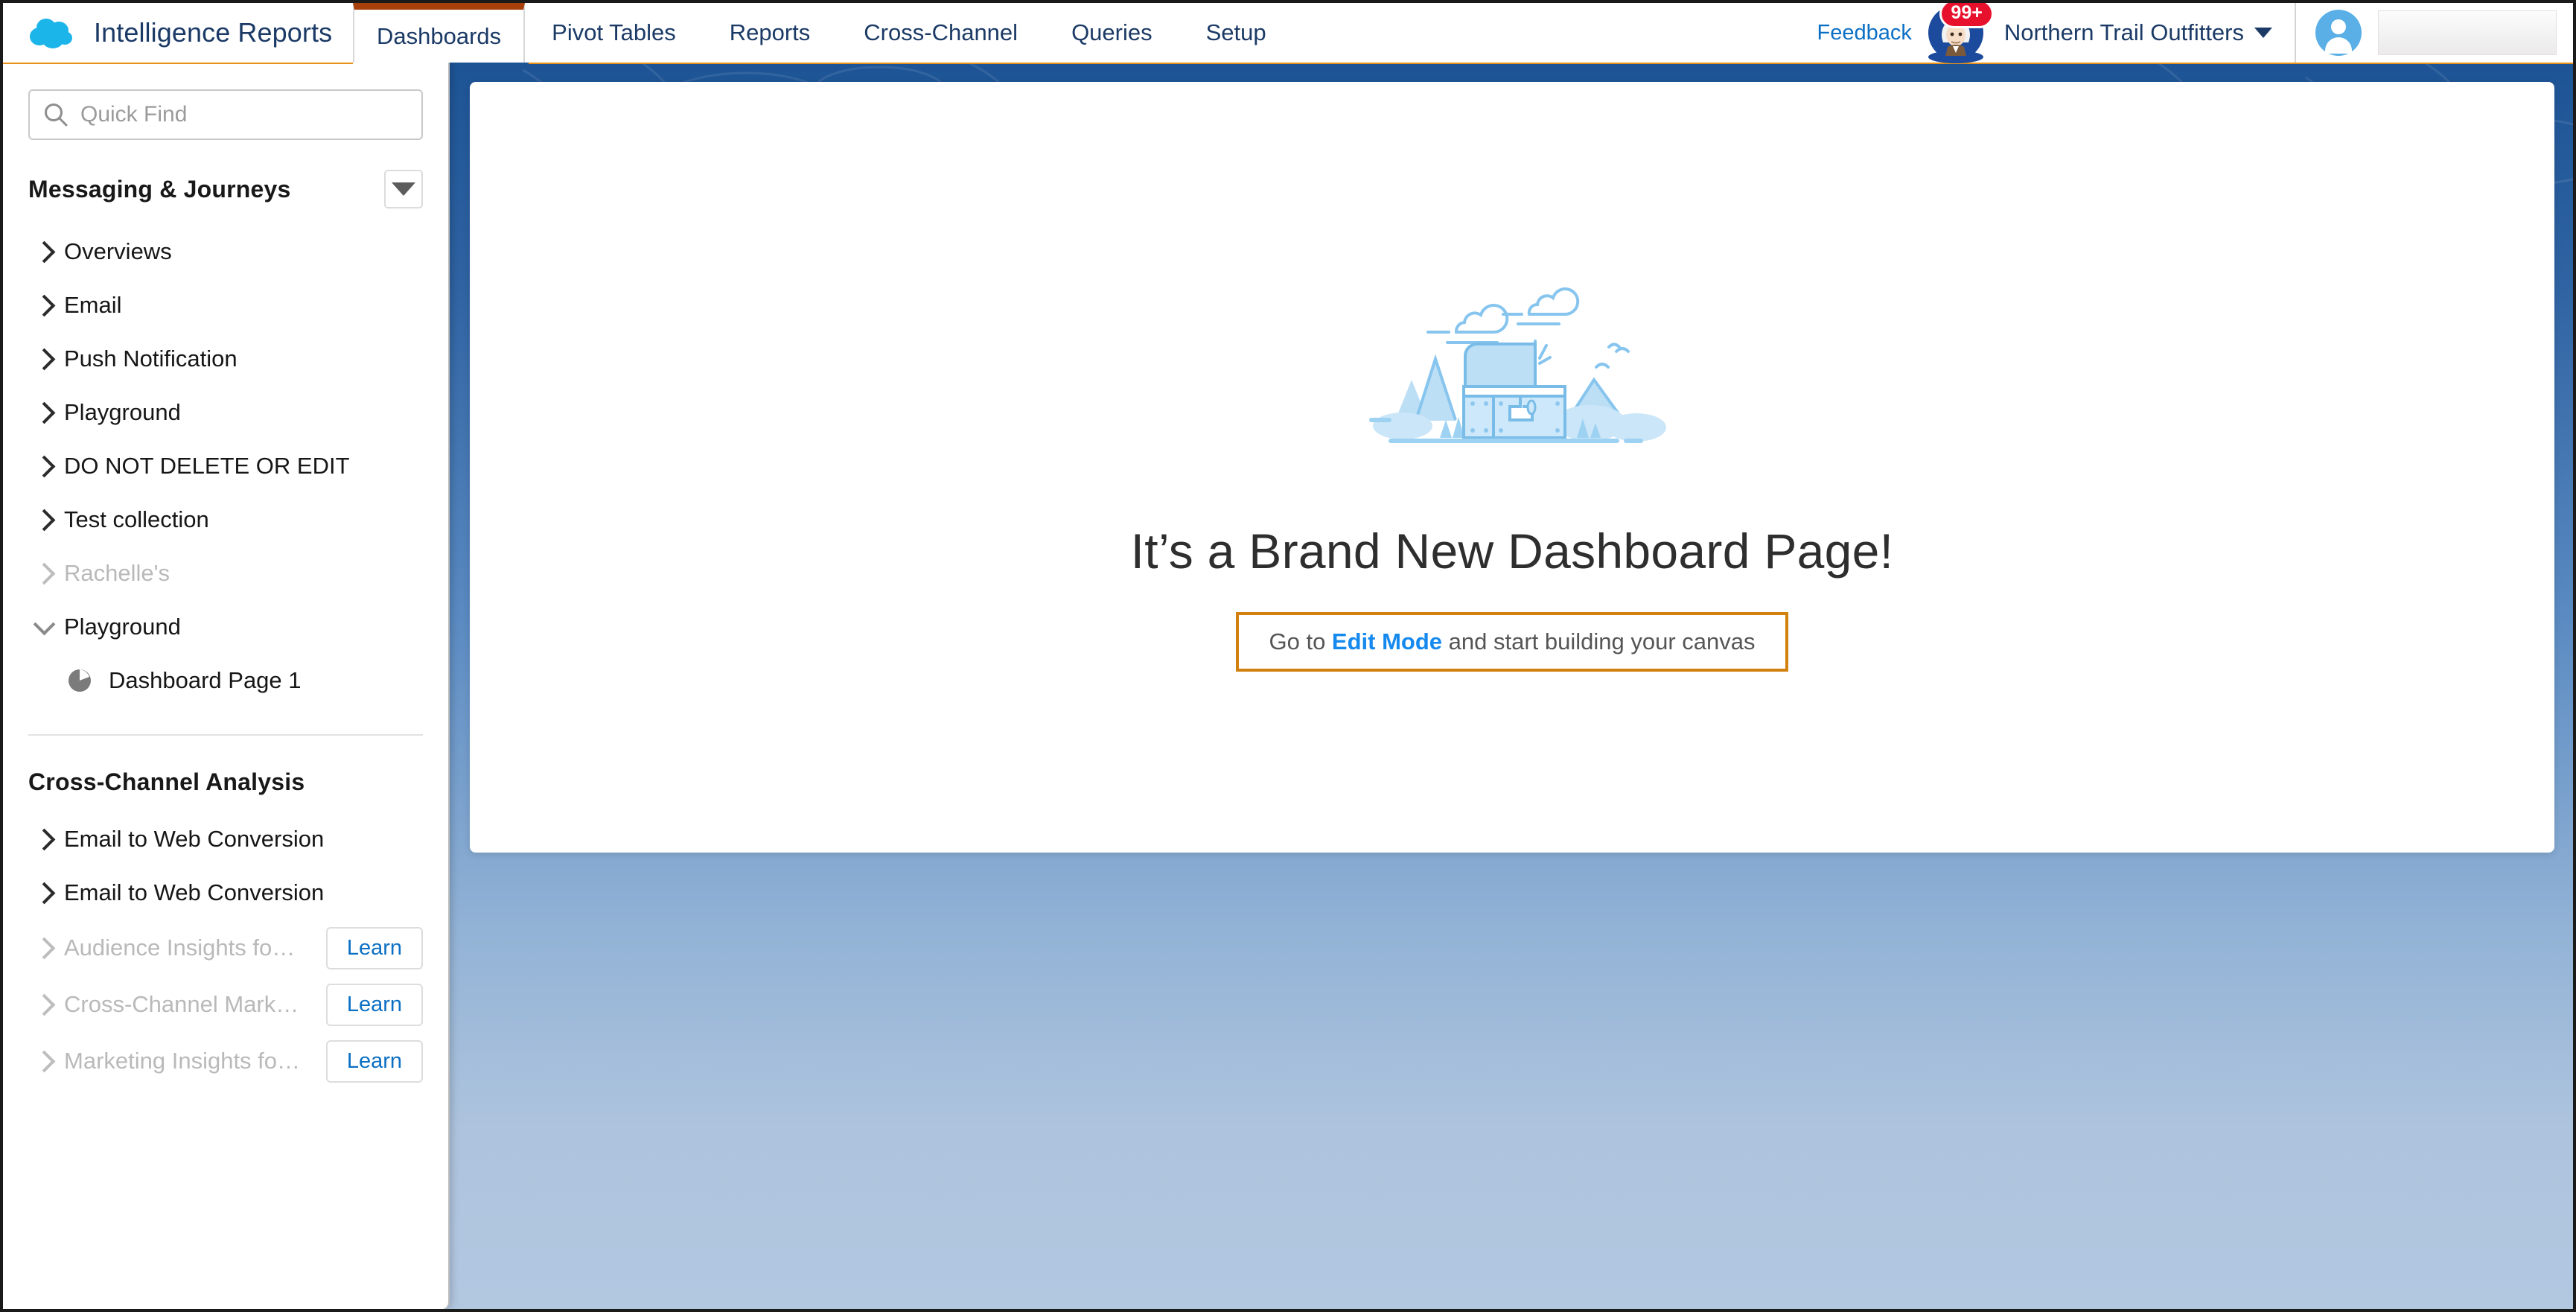 This screenshot has height=1312, width=2576. I want to click on tree-item-label: Test collection, so click(136, 519).